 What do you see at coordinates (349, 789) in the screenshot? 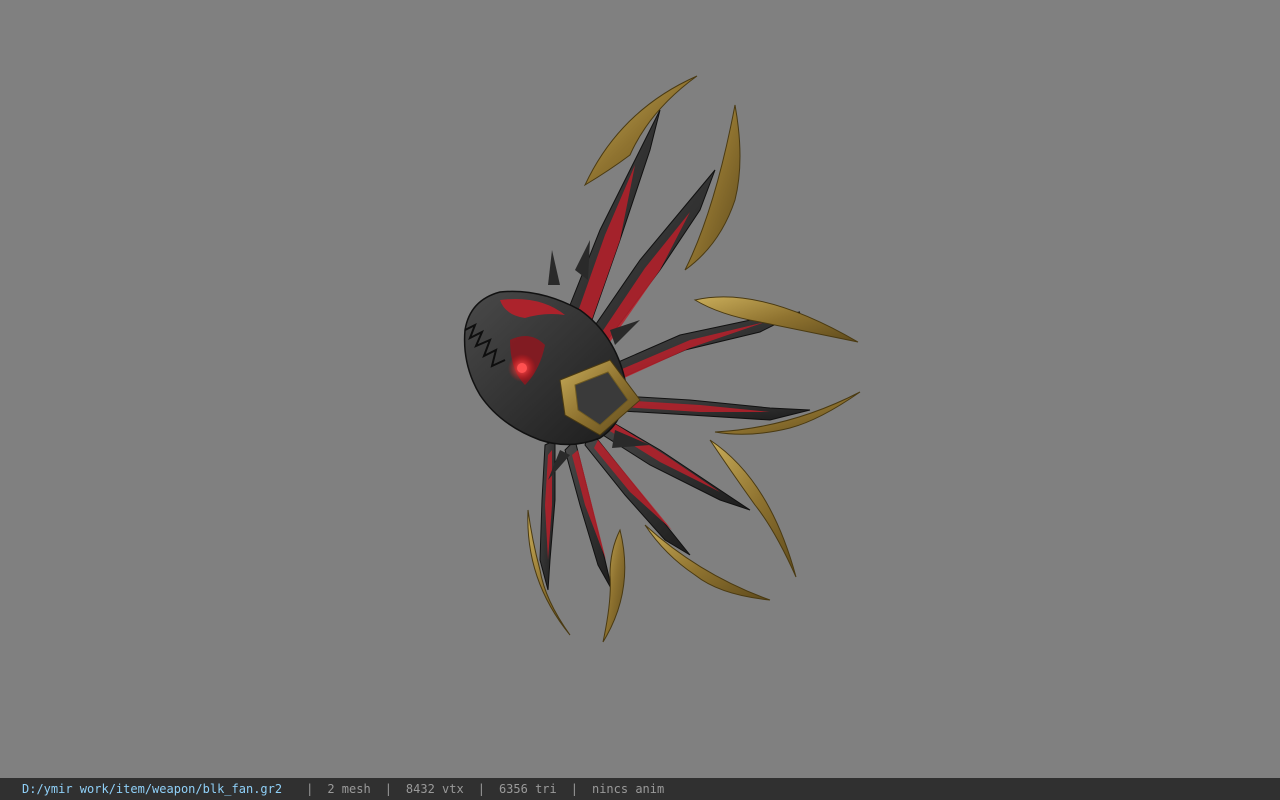
I see `mesh-count-label: 2 mesh` at bounding box center [349, 789].